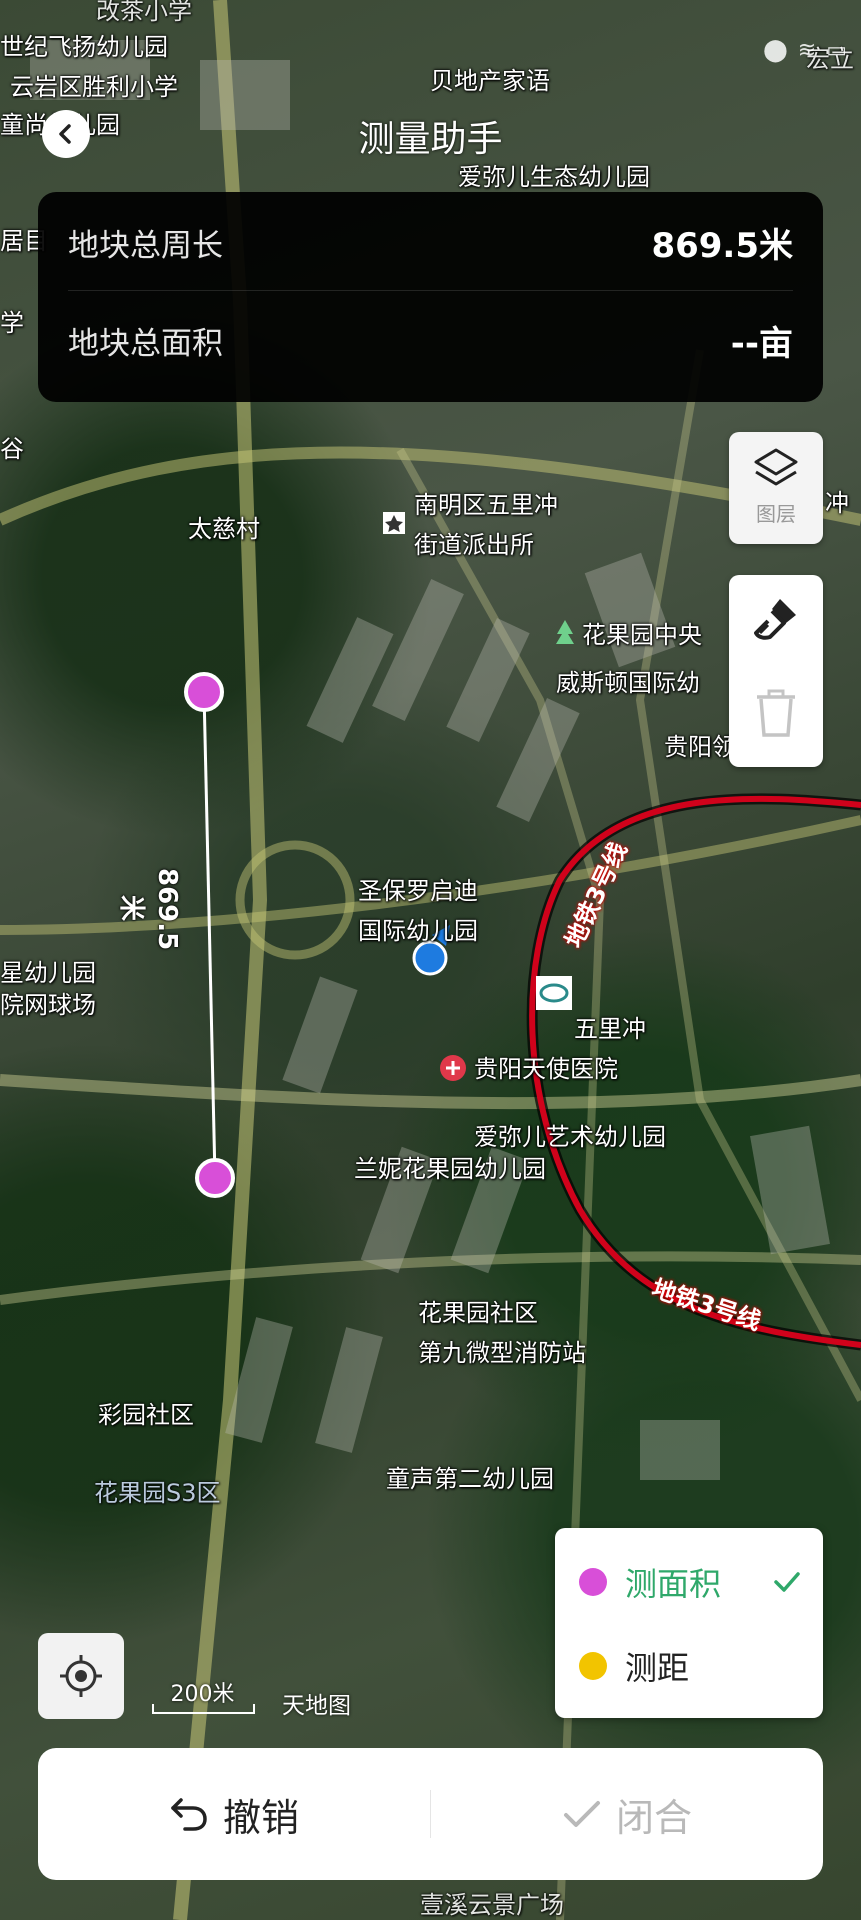  I want to click on map-label: 兰妮花果园幼儿园, so click(450, 1169).